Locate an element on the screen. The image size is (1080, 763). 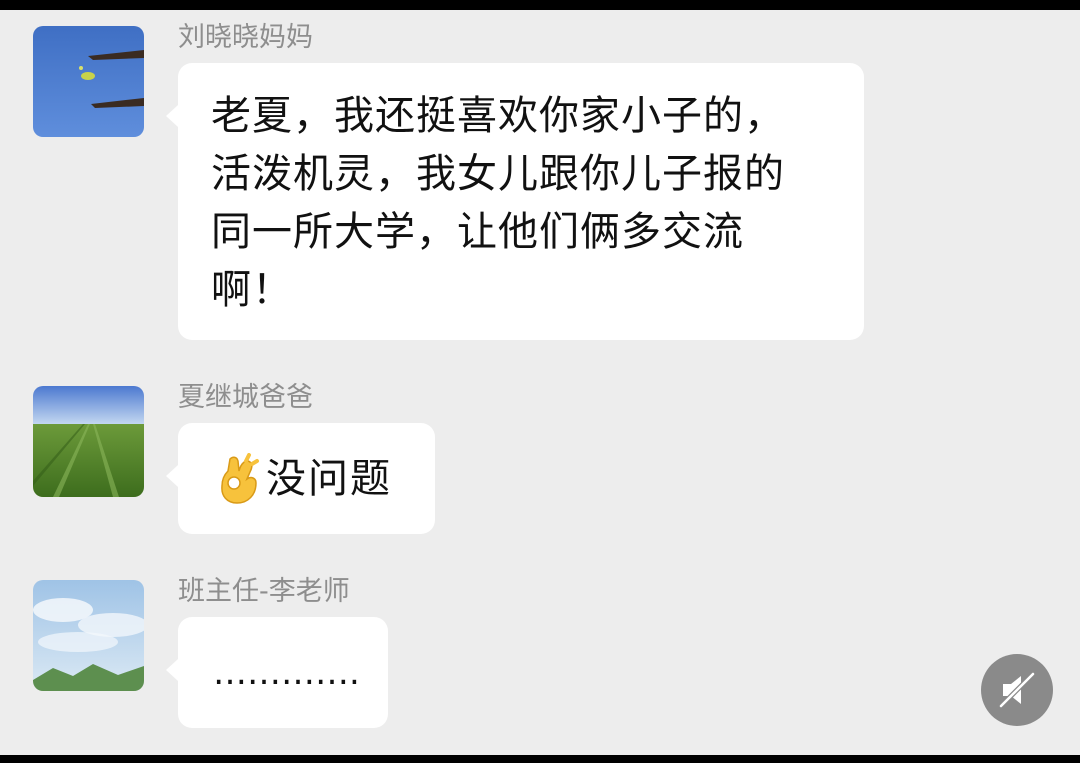
sender-name: 夏继城爸爸 is located at coordinates (245, 397).